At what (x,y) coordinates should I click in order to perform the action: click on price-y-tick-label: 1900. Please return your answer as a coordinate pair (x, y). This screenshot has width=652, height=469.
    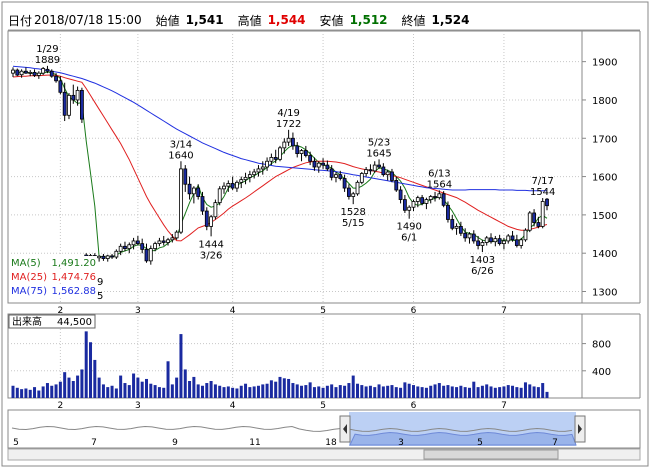
    Looking at the image, I should click on (604, 63).